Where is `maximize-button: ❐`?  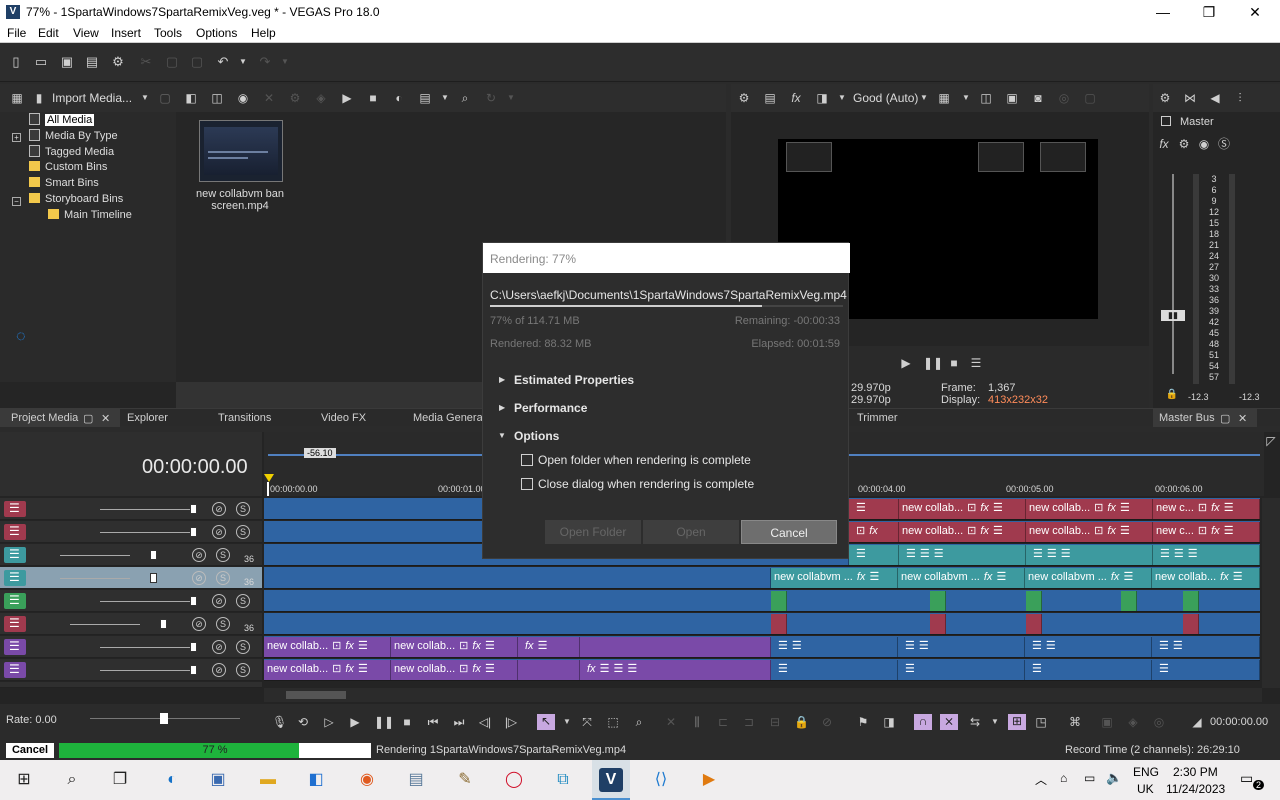 maximize-button: ❐ is located at coordinates (1209, 12).